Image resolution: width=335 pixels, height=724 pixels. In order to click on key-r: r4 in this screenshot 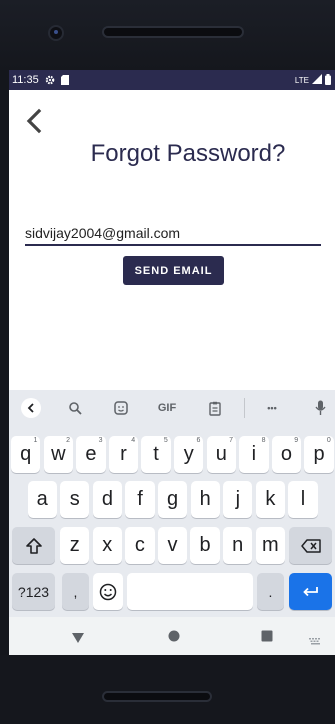, I will do `click(123, 454)`.